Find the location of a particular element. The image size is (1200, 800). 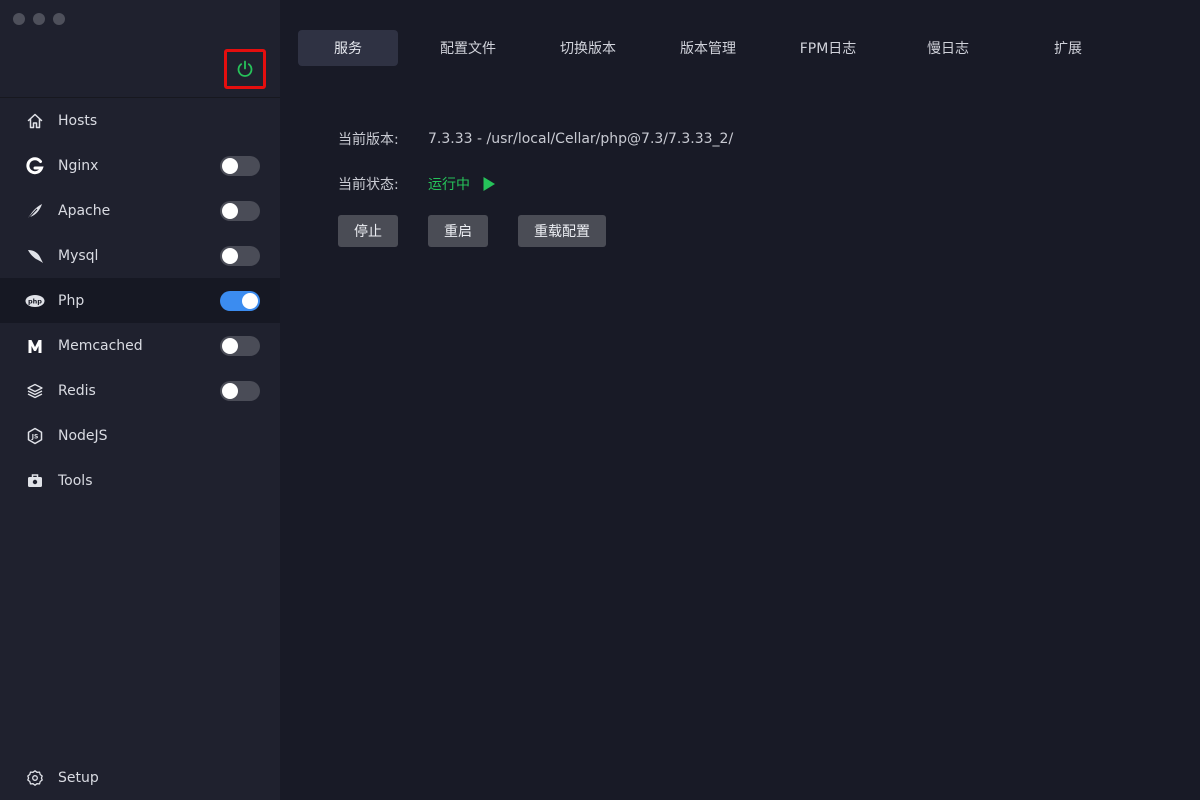

svg-text: JS is located at coordinates (35, 436).